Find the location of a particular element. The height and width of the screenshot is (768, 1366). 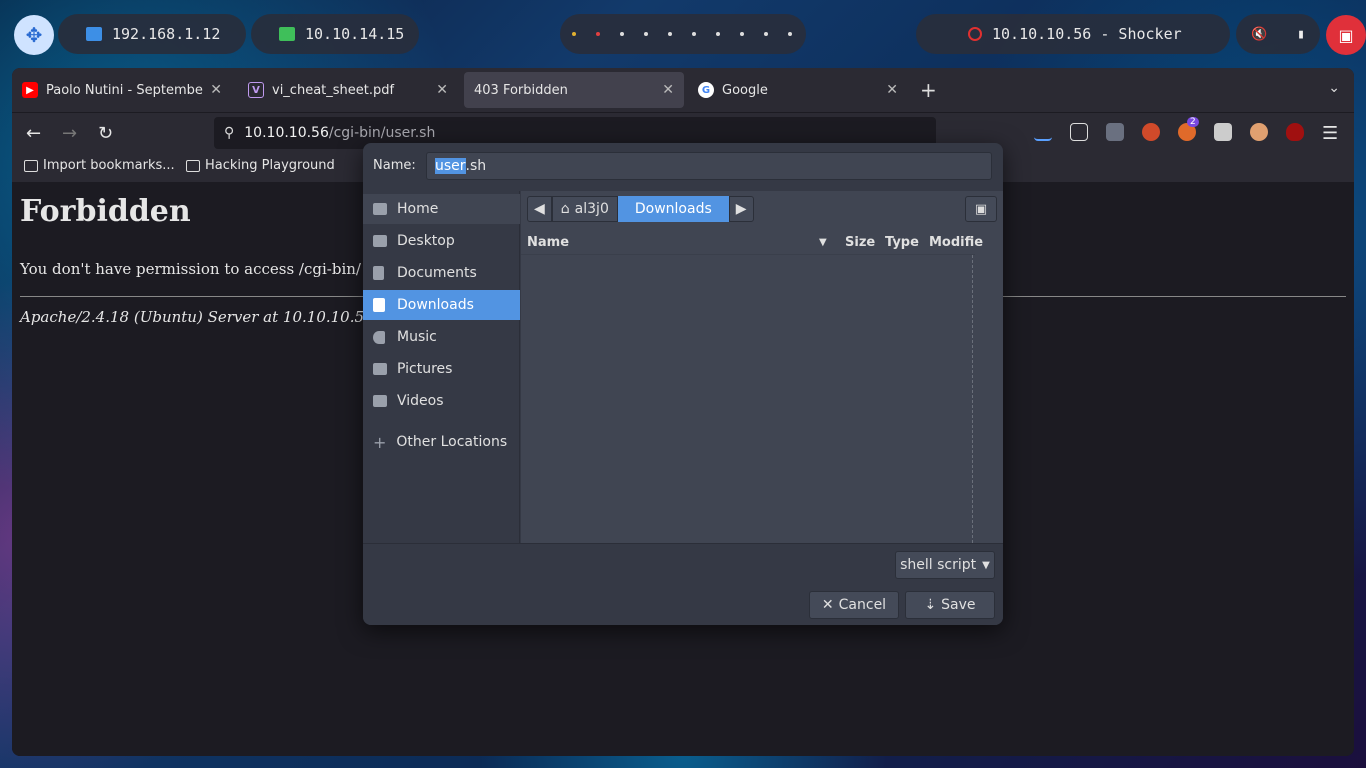

place-label: Videos is located at coordinates (420, 401).